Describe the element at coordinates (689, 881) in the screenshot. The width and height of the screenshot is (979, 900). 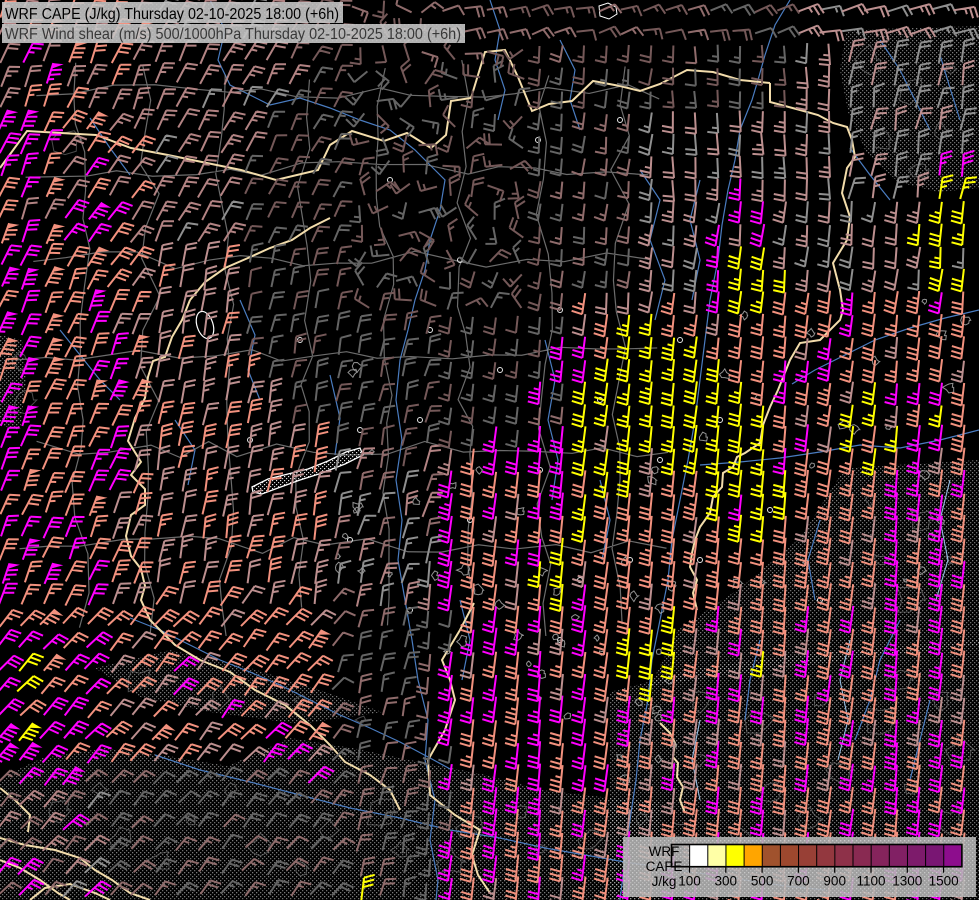
I see `svg-text: 100` at that location.